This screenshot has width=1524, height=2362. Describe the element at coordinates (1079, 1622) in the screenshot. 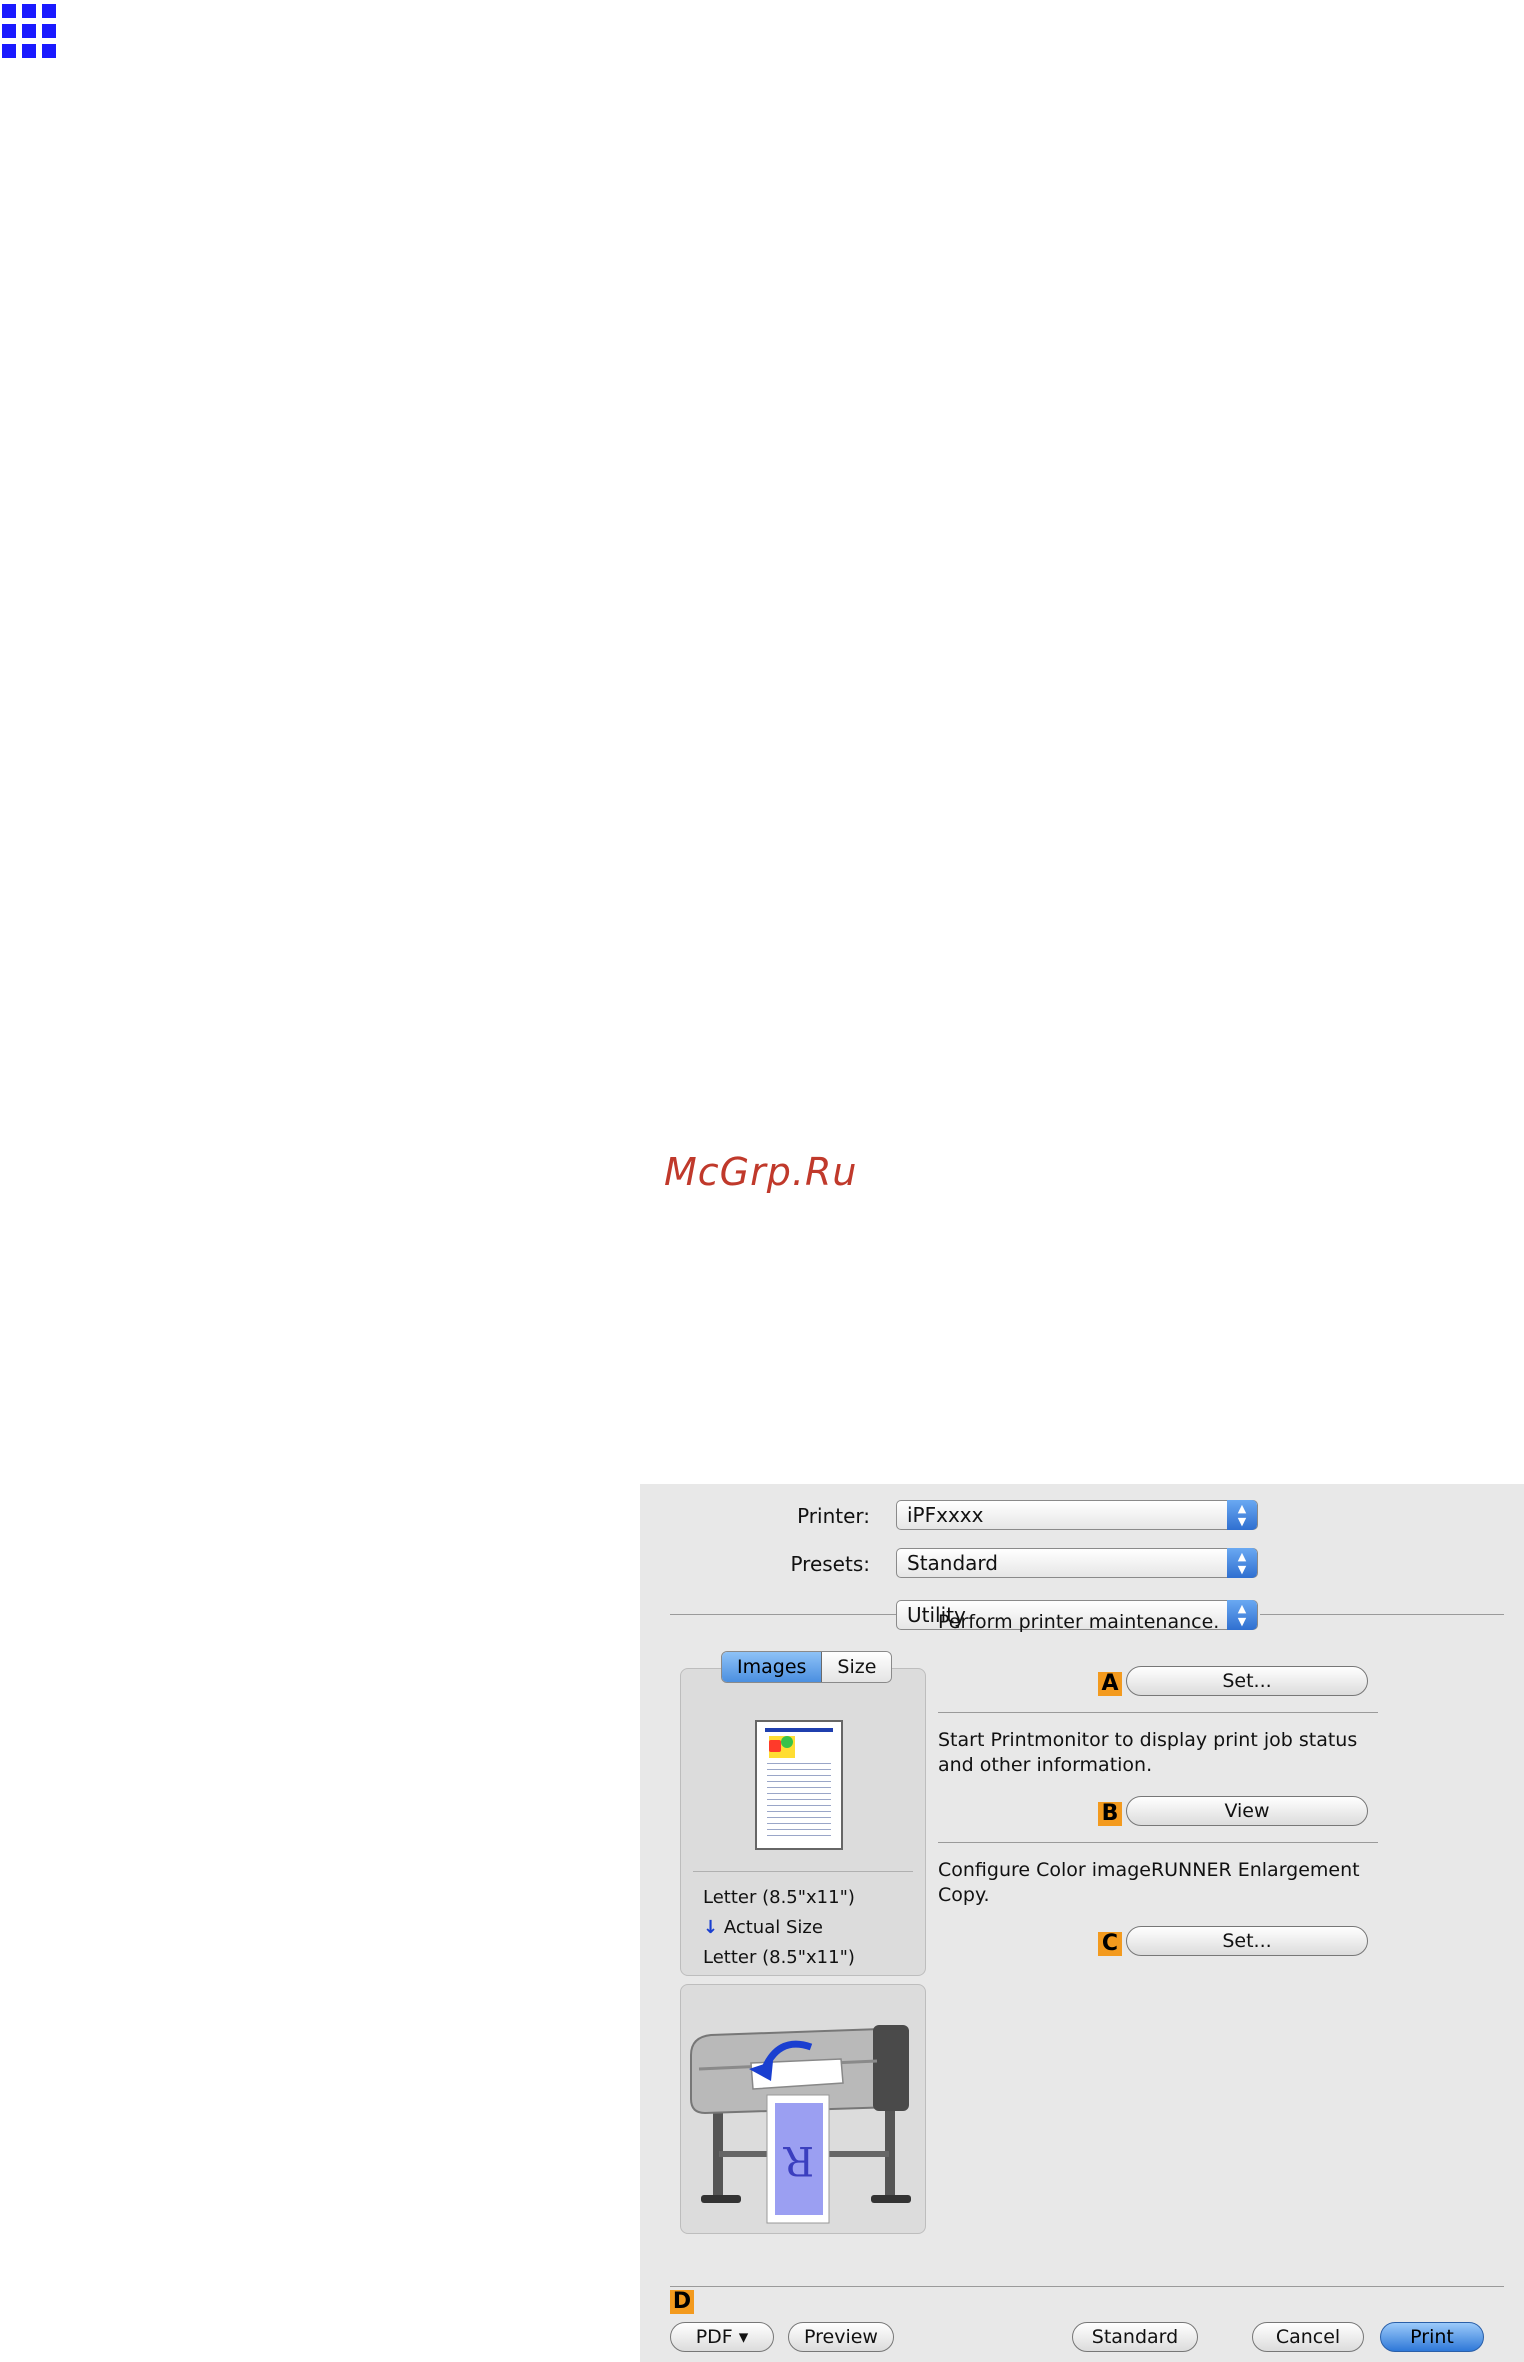

I see `maintenance-description: Perform printer maintenance.` at that location.